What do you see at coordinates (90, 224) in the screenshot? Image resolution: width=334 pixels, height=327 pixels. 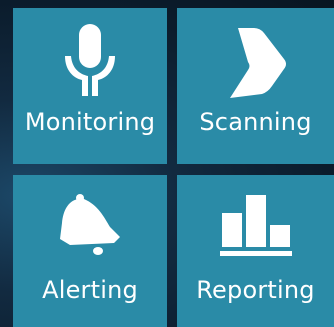 I see `bell-icon` at bounding box center [90, 224].